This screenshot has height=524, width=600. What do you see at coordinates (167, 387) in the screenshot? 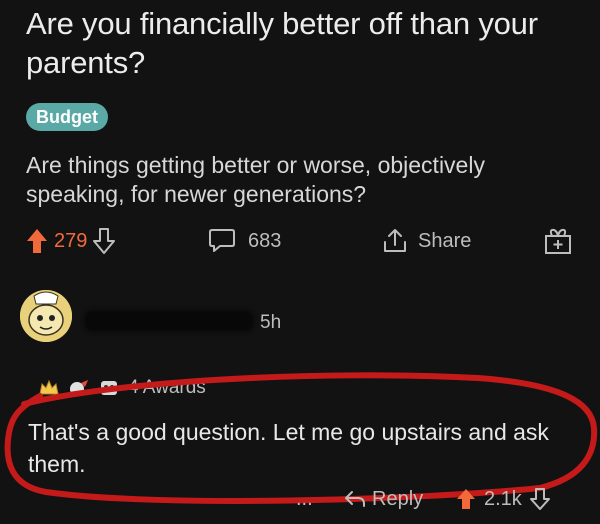
I see `awards-count: 4 Awards` at bounding box center [167, 387].